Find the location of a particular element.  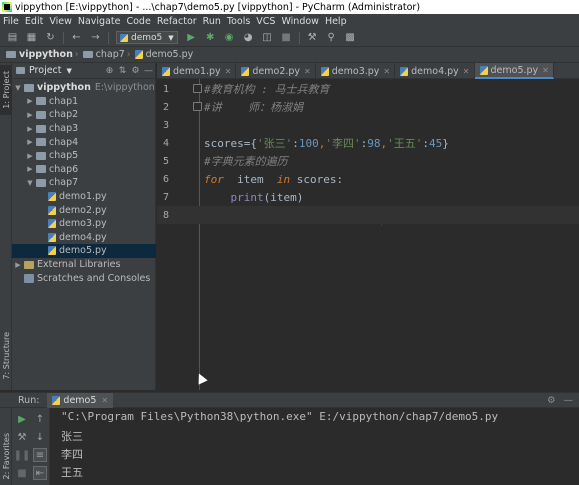

breadcrumb-file: demo5.py is located at coordinates (170, 54).